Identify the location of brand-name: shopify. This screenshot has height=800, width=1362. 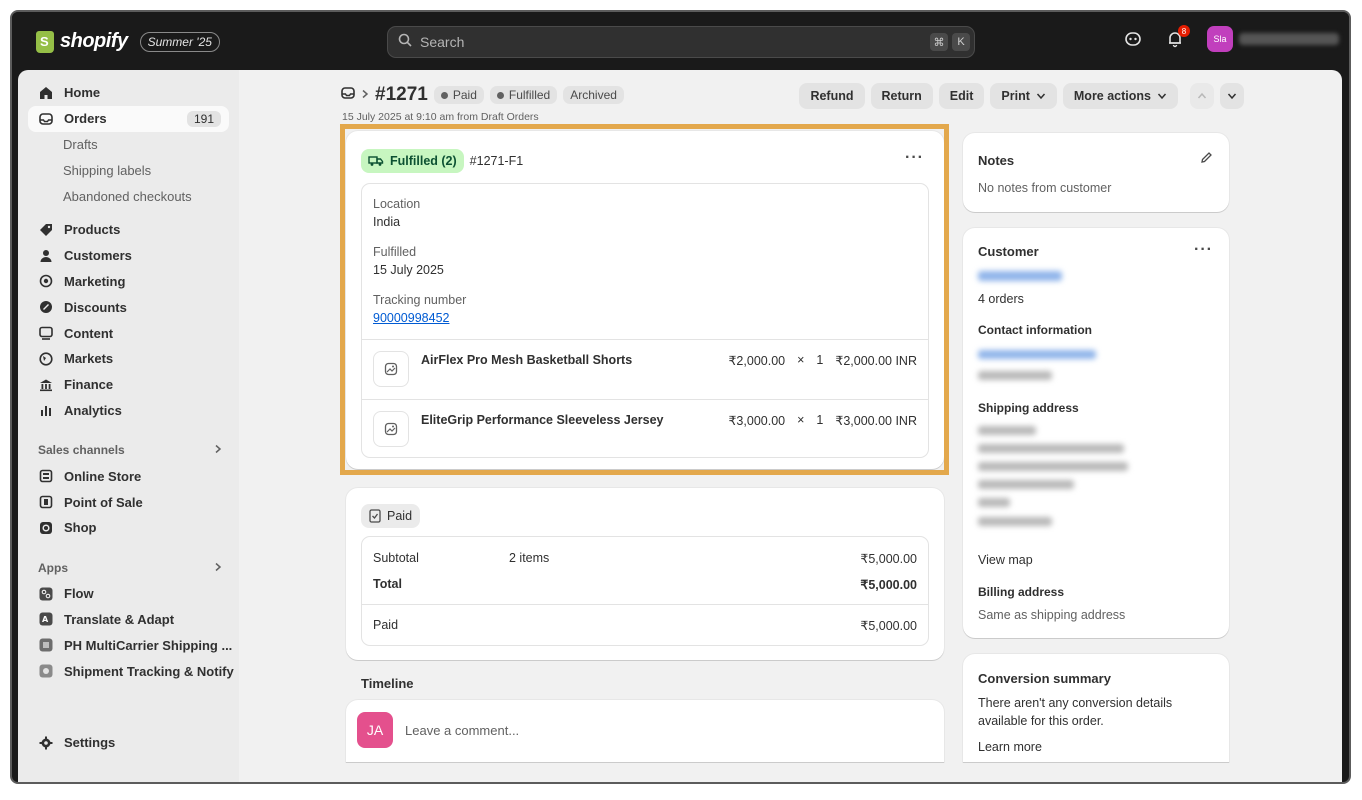
(94, 41).